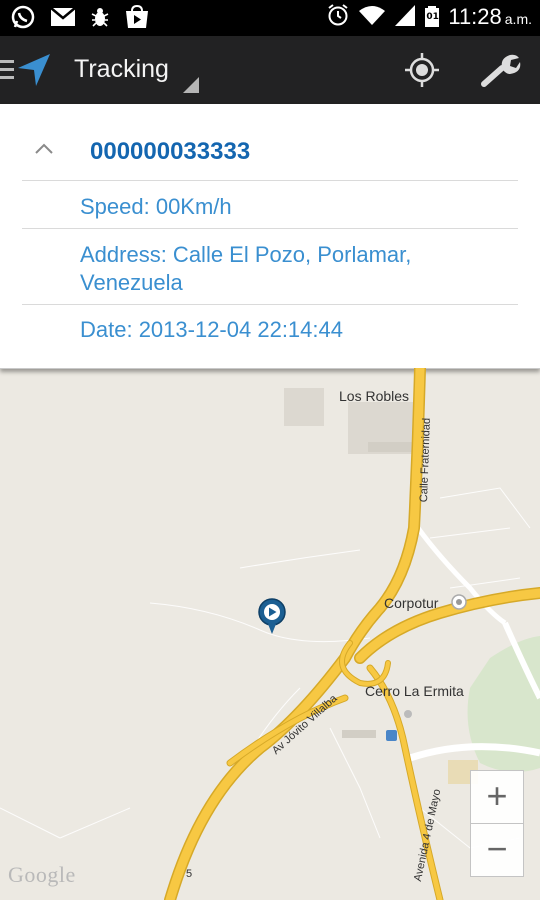 The height and width of the screenshot is (900, 540). I want to click on action-bar: Tracking, so click(270, 70).